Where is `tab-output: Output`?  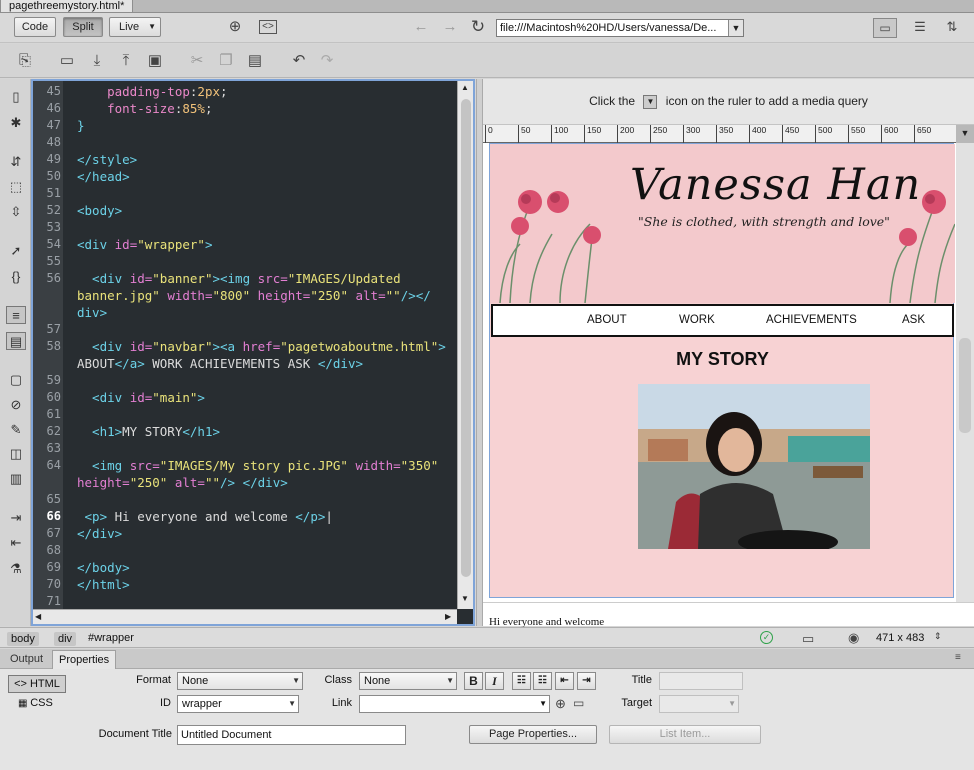 tab-output: Output is located at coordinates (26, 659).